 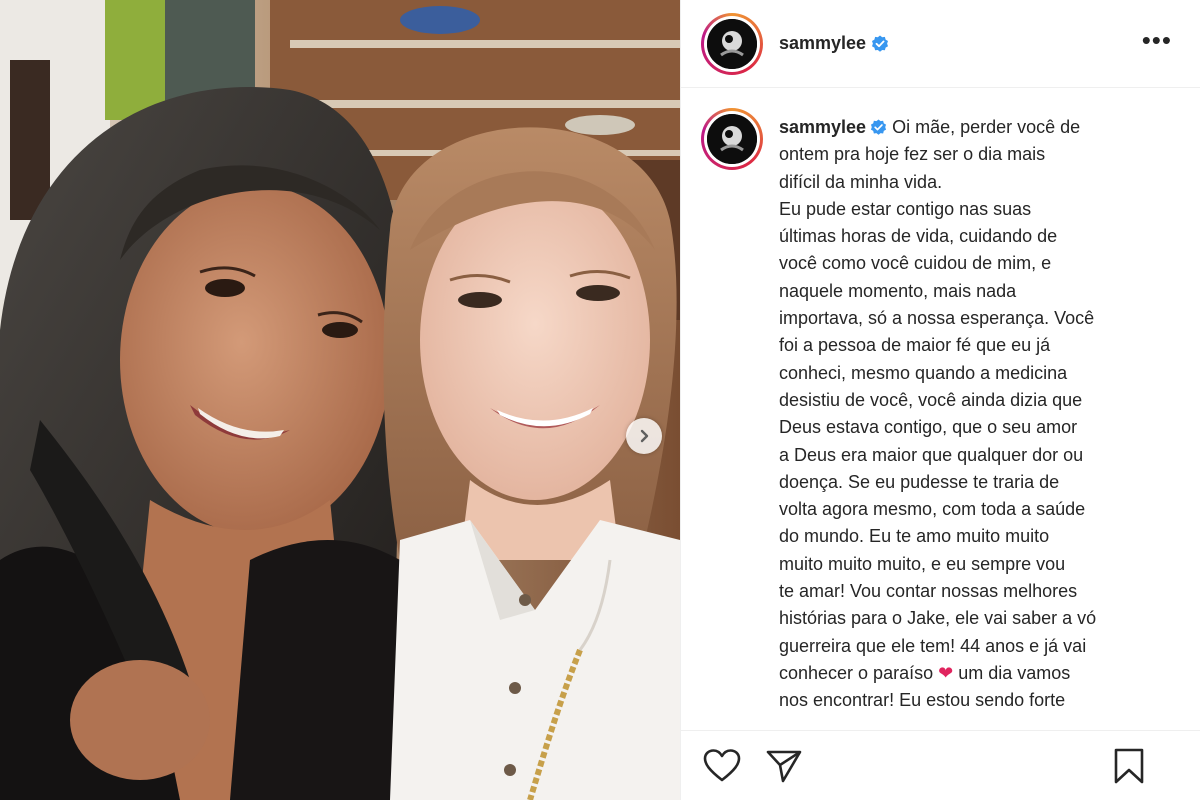 What do you see at coordinates (937, 318) in the screenshot?
I see `caption-line: importava, só a nossa esperança. Você` at bounding box center [937, 318].